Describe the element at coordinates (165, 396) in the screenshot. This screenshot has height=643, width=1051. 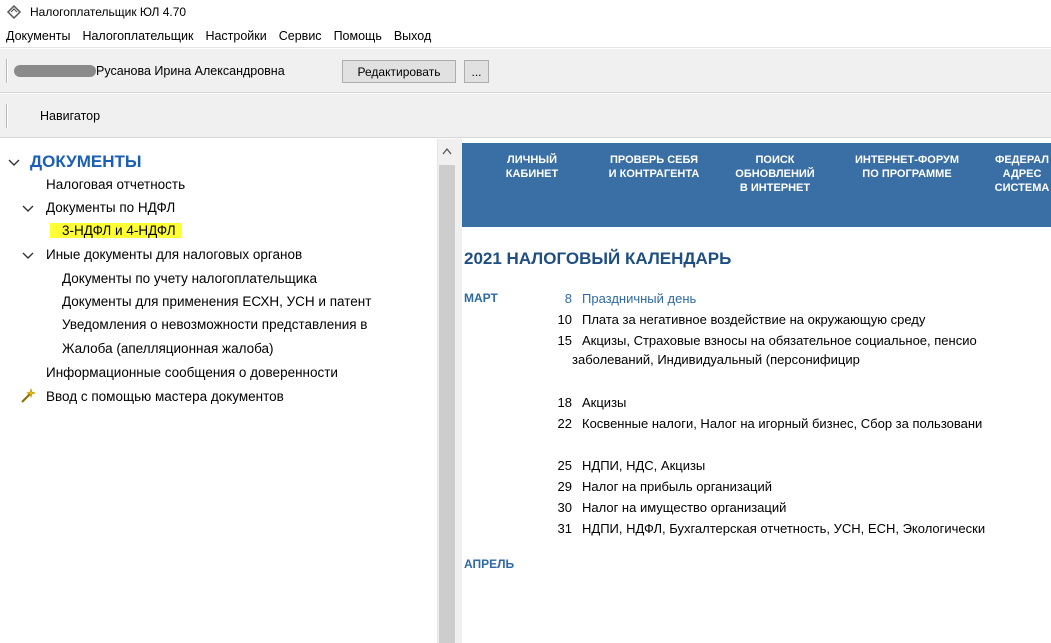
I see `tree-item-wizard: Ввод с помощью мастера документов` at that location.